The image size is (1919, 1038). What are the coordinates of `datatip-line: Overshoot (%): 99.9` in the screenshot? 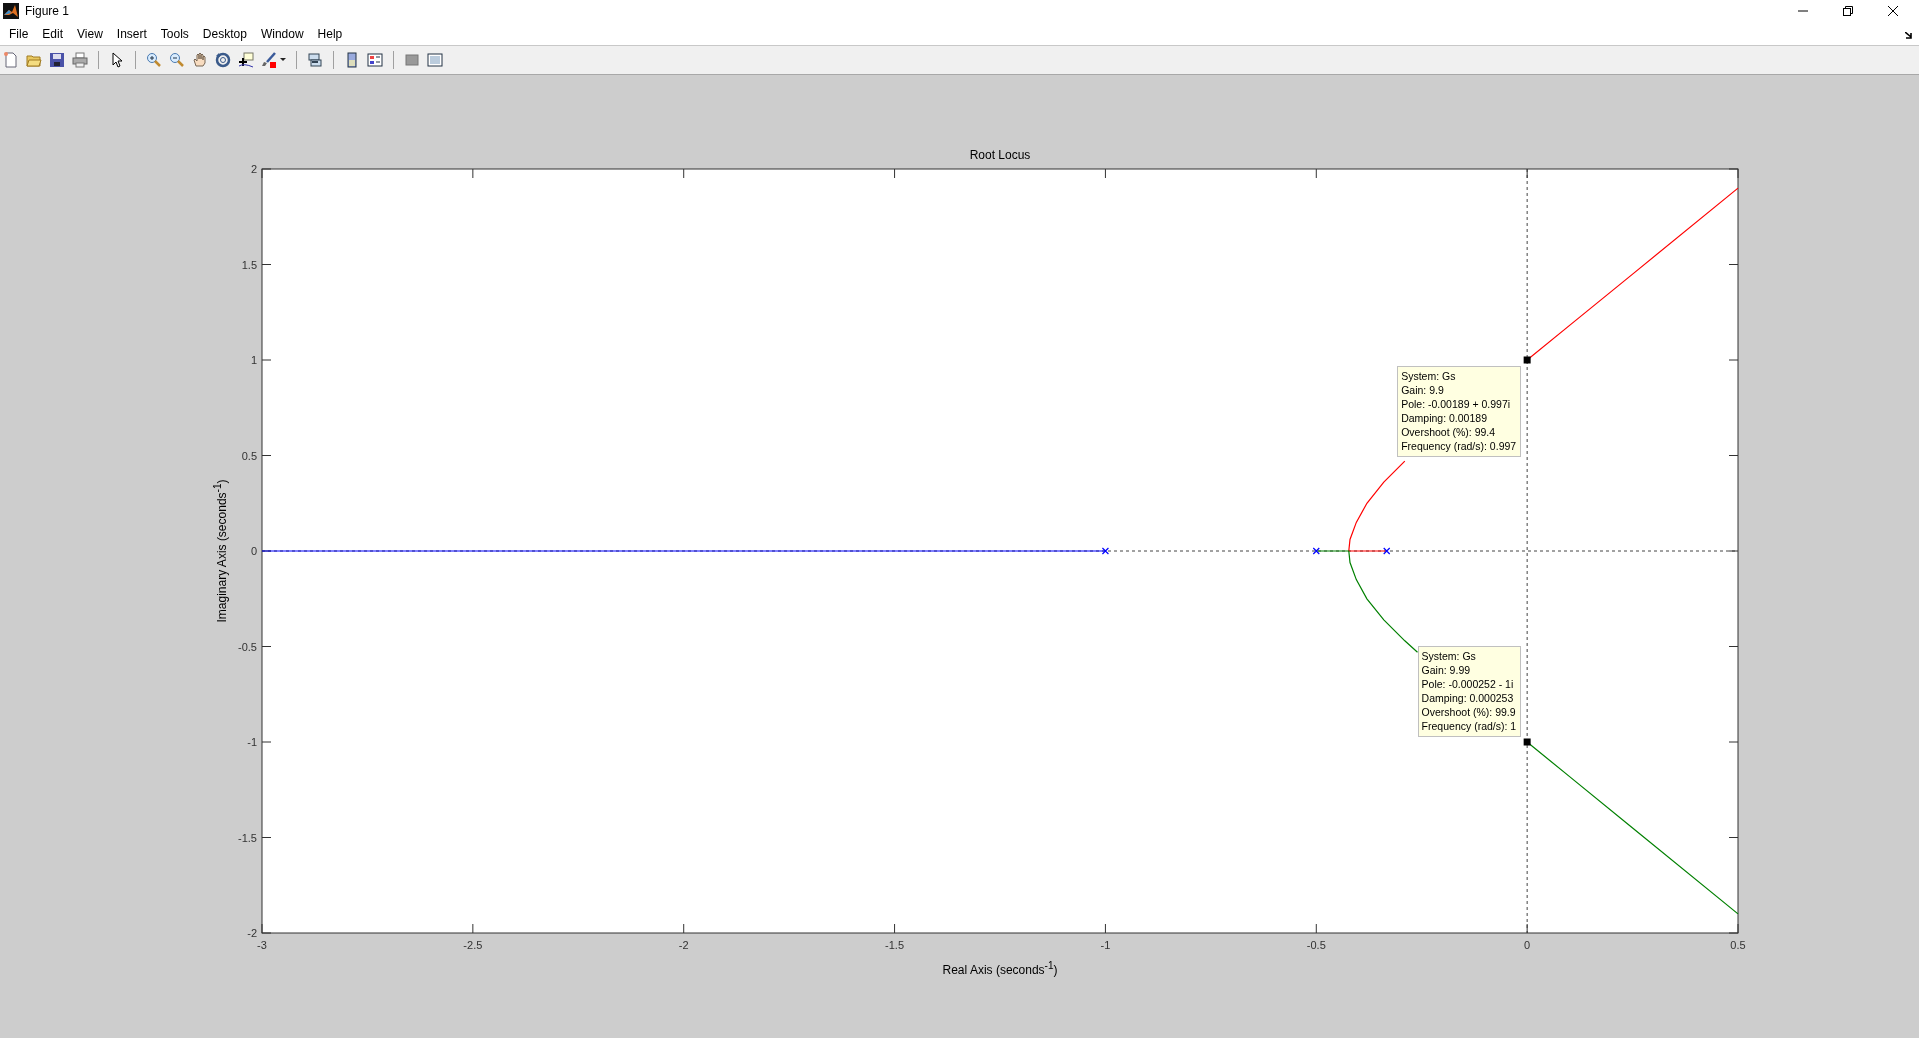 It's located at (1469, 712).